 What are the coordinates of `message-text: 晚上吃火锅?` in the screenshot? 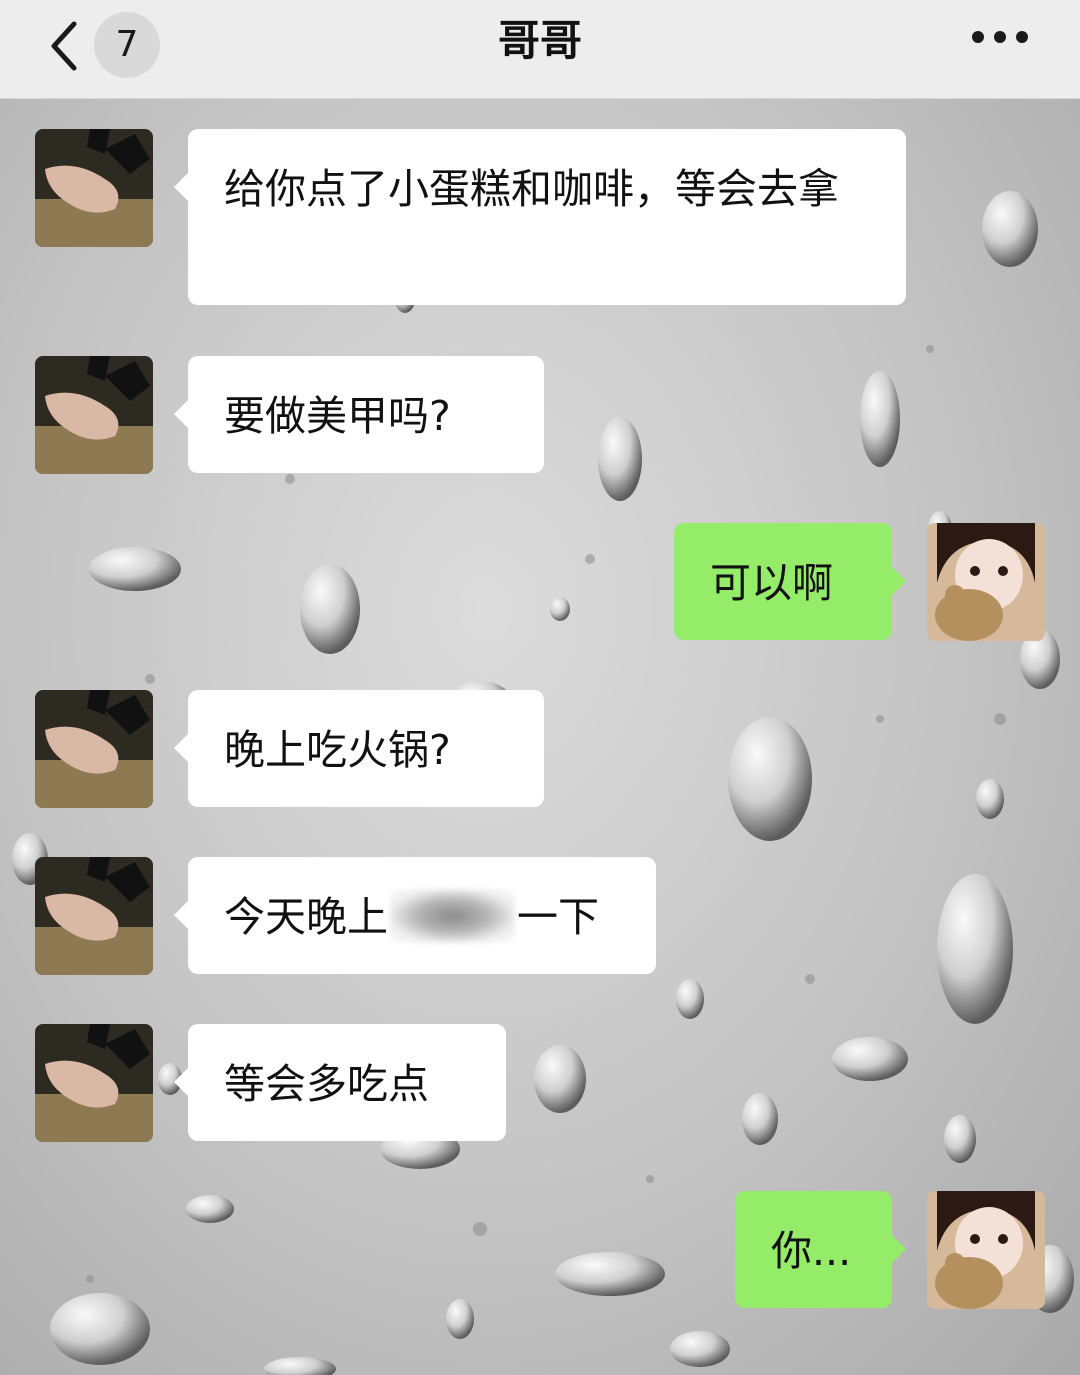 It's located at (337, 750).